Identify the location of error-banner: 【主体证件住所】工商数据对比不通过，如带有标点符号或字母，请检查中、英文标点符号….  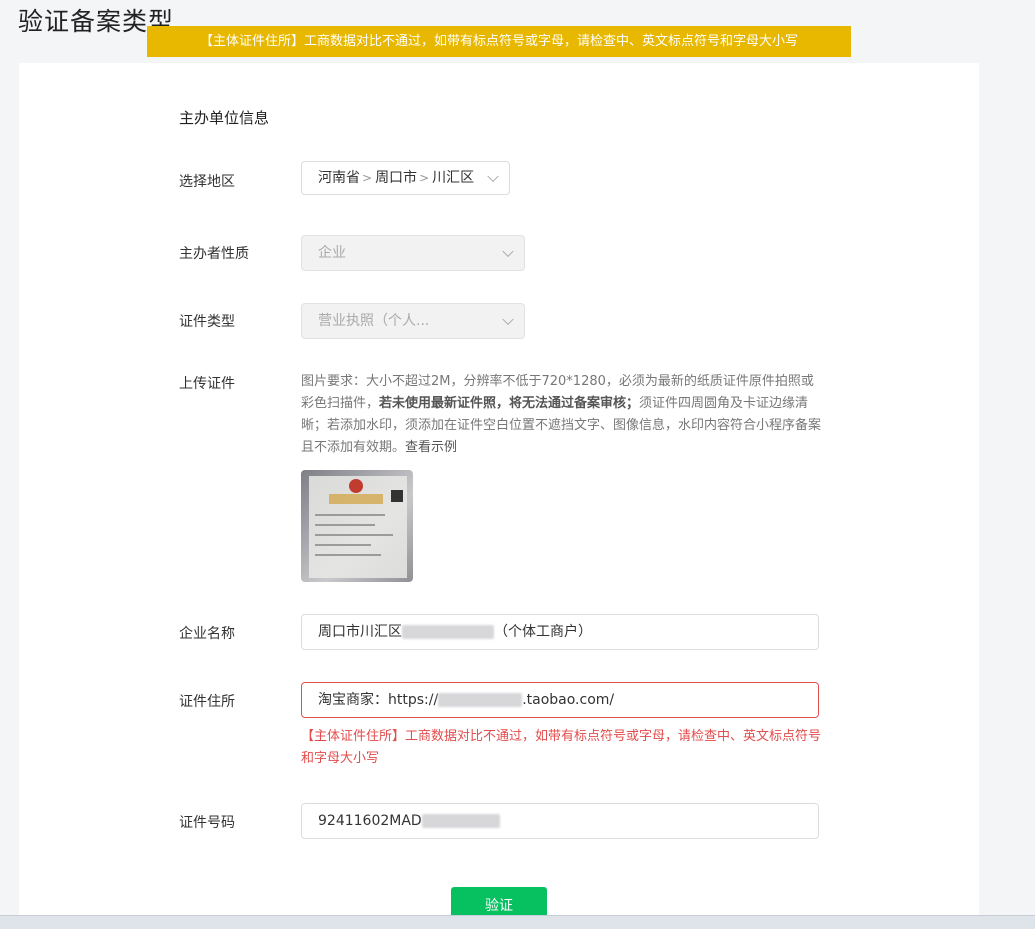
(499, 41).